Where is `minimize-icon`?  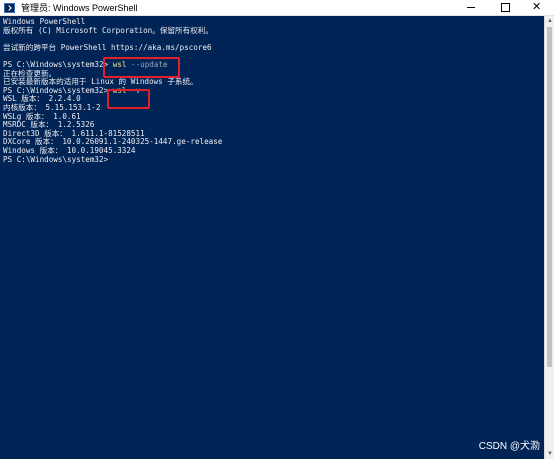 minimize-icon is located at coordinates (471, 7).